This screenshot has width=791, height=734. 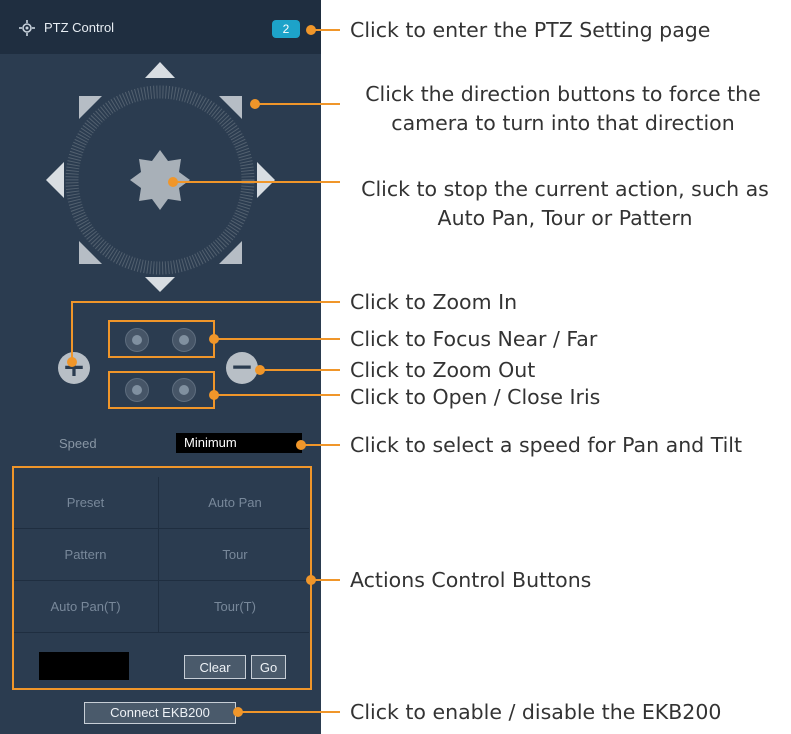 I want to click on callout-zoom-out: Click to Zoom Out, so click(x=443, y=370).